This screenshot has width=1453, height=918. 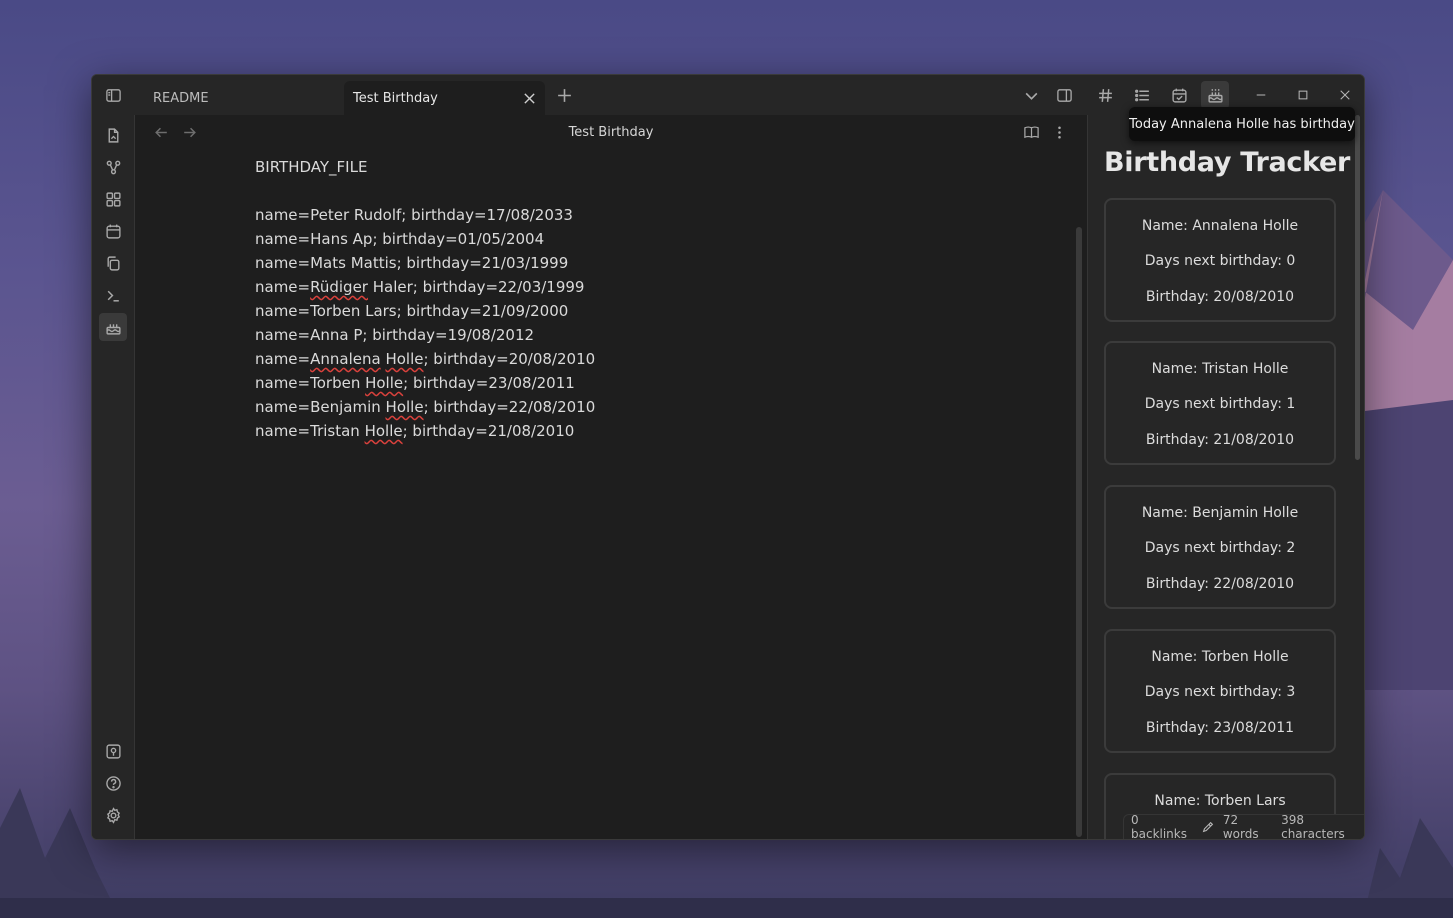 I want to click on editor-scrollbar, so click(x=1079, y=532).